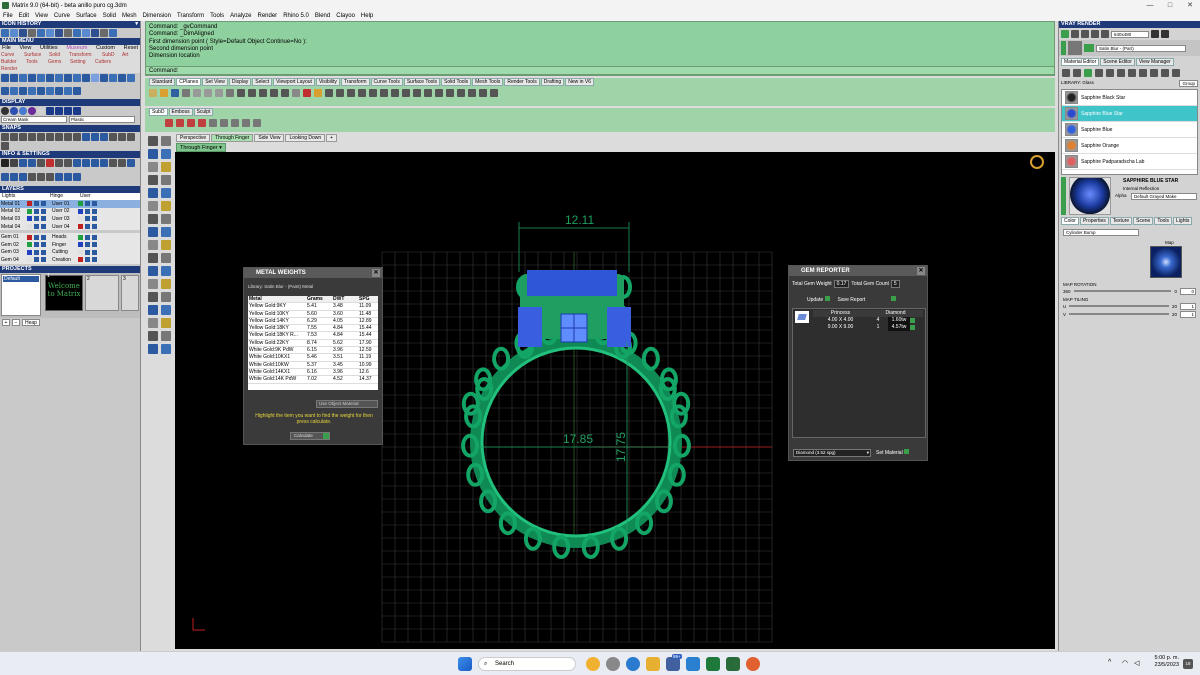  What do you see at coordinates (37, 62) in the screenshot?
I see `builder-tools: Tools` at bounding box center [37, 62].